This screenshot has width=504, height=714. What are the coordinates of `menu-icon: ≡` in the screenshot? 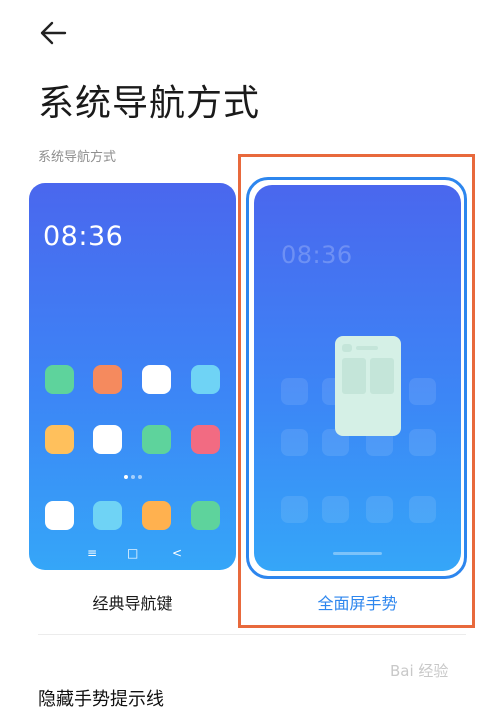 It's located at (92, 553).